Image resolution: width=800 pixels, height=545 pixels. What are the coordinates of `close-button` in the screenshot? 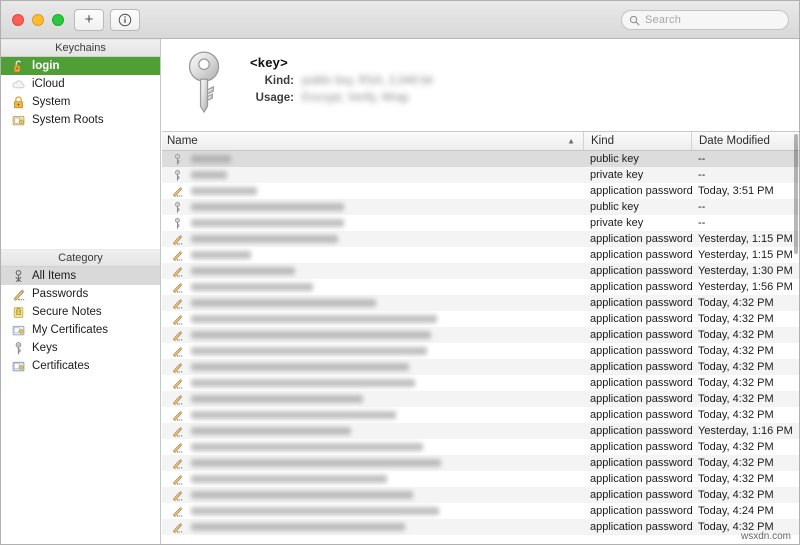 It's located at (18, 19).